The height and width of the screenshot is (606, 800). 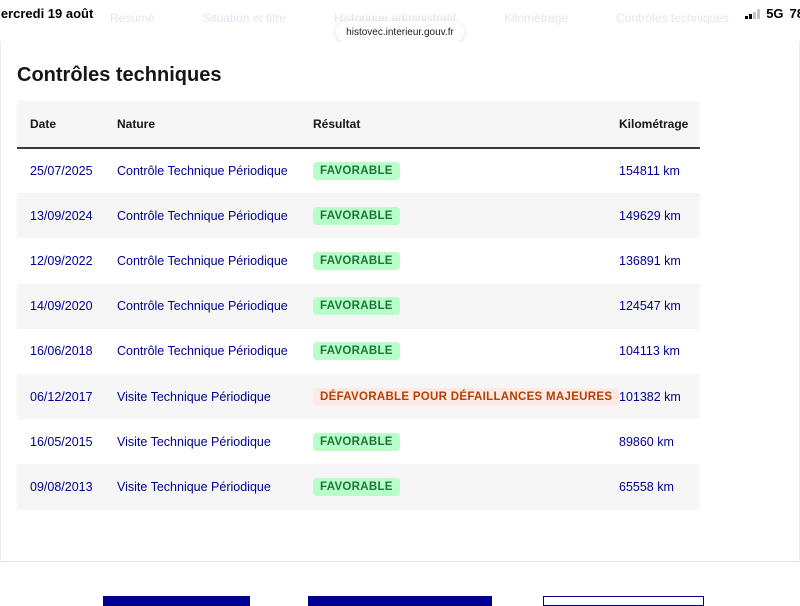 I want to click on cell-date: 06/12/2017, so click(x=60, y=396).